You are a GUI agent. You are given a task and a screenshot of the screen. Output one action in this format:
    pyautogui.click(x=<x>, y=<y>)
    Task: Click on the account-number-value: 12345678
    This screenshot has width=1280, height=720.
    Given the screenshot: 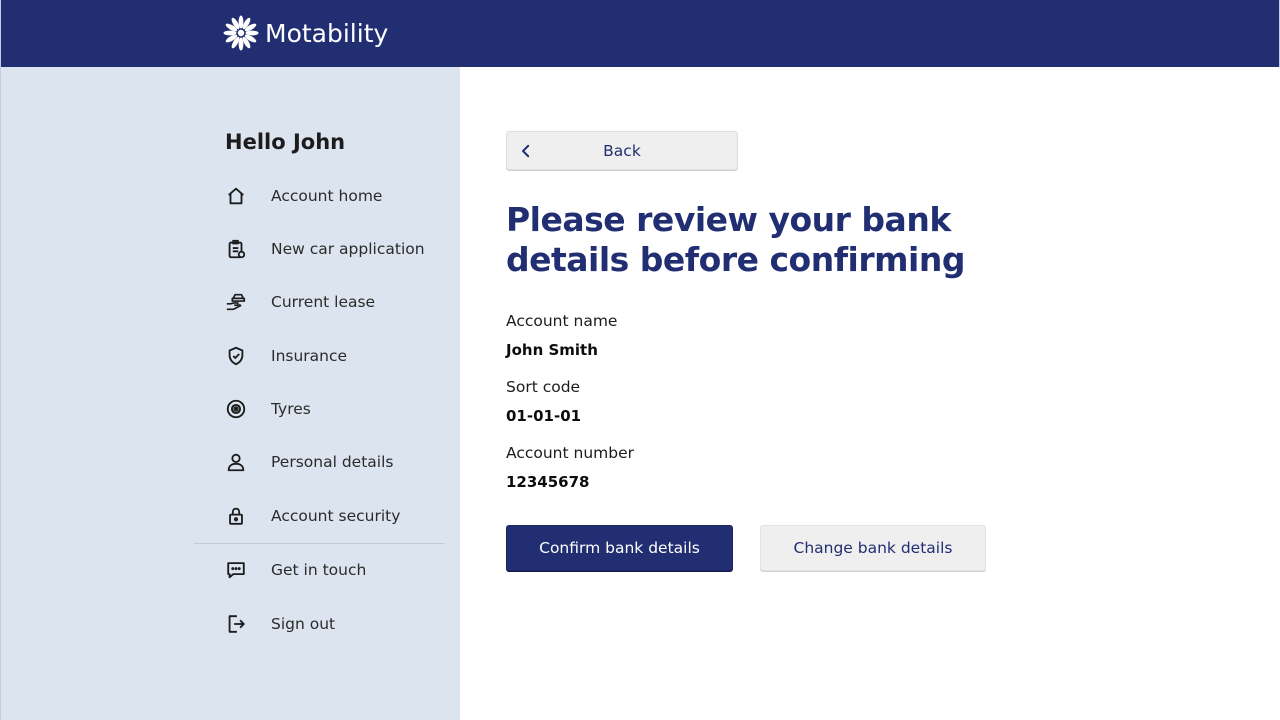 What is the action you would take?
    pyautogui.click(x=548, y=482)
    